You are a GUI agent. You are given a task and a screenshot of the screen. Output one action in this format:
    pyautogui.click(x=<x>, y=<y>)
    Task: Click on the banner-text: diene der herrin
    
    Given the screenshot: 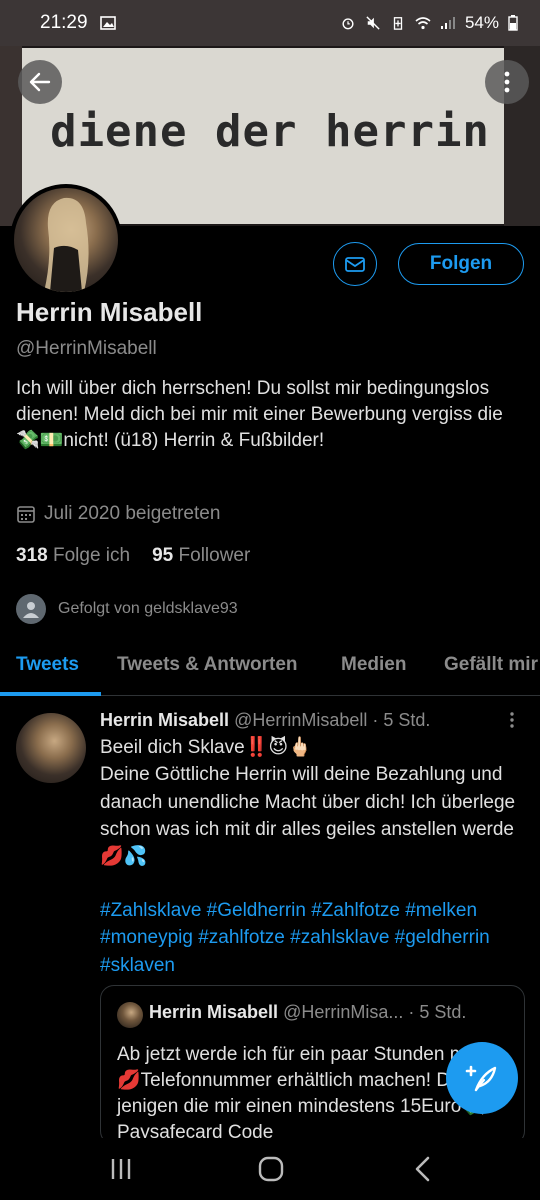 What is the action you would take?
    pyautogui.click(x=270, y=131)
    